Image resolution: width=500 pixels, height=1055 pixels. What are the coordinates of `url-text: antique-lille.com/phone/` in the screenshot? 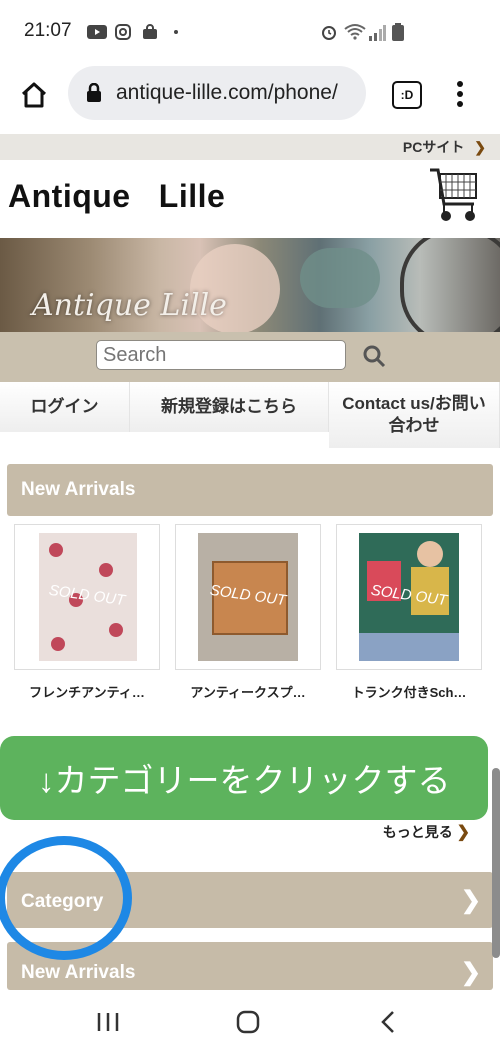 It's located at (227, 92).